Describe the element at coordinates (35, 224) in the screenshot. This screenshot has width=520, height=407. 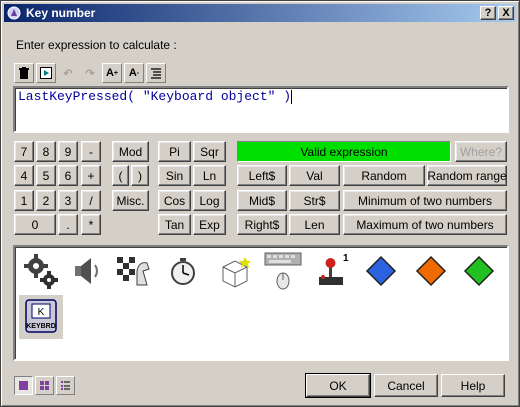
I see `key-0: 0` at that location.